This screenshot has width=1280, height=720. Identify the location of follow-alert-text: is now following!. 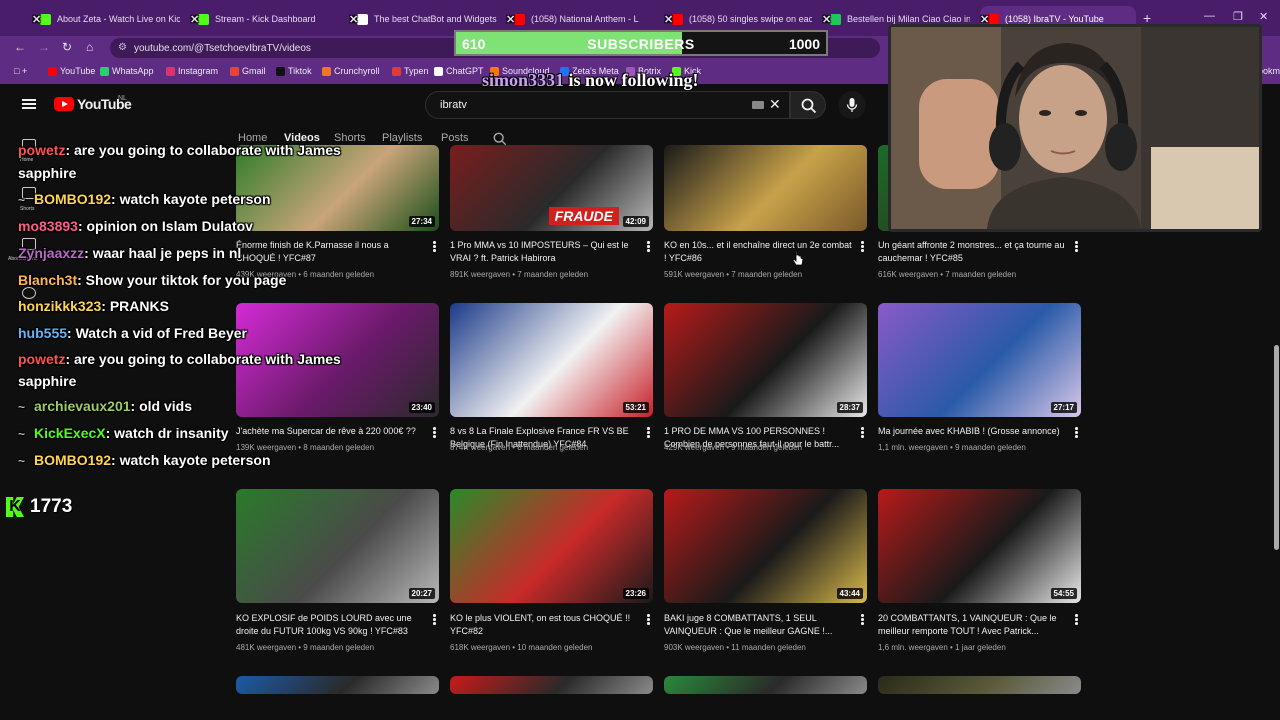
(631, 80).